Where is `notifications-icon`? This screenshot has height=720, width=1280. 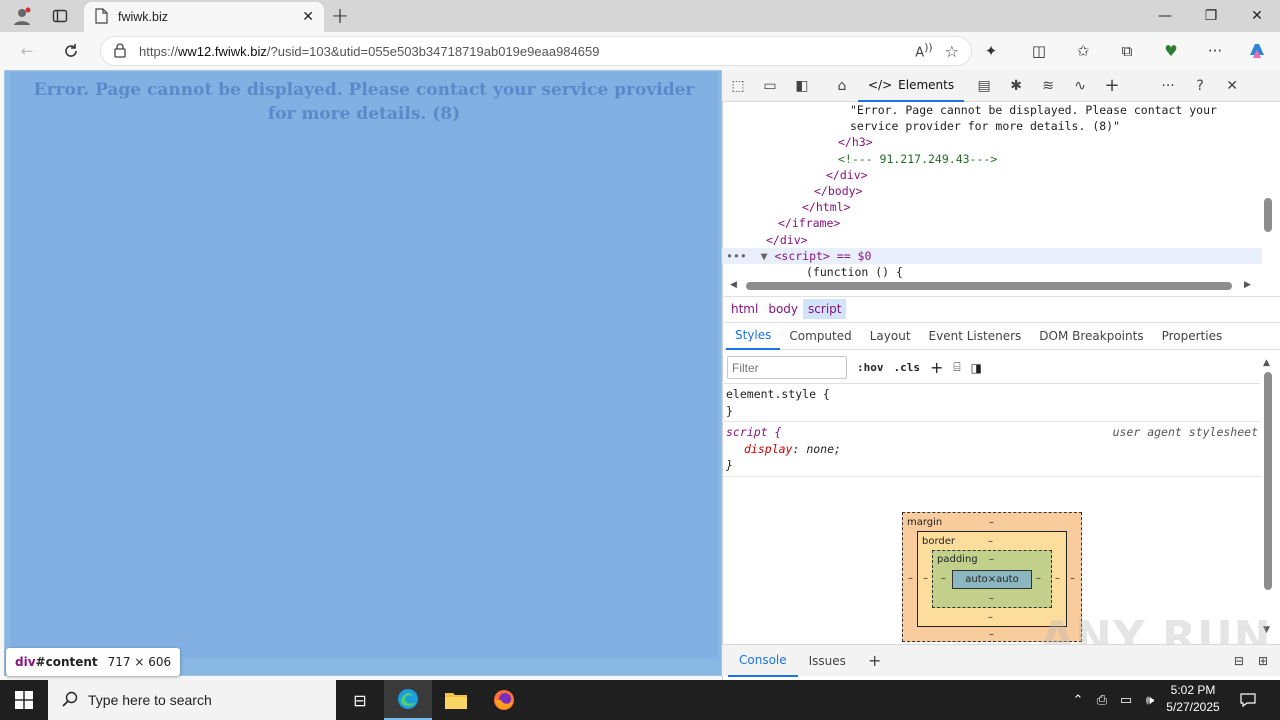
notifications-icon is located at coordinates (1248, 700).